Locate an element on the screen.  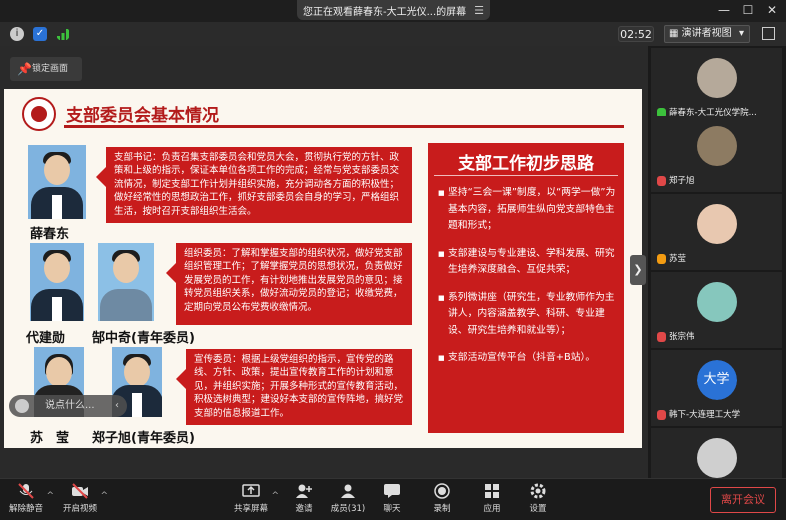
participant-tile is located at coordinates (716, 453).